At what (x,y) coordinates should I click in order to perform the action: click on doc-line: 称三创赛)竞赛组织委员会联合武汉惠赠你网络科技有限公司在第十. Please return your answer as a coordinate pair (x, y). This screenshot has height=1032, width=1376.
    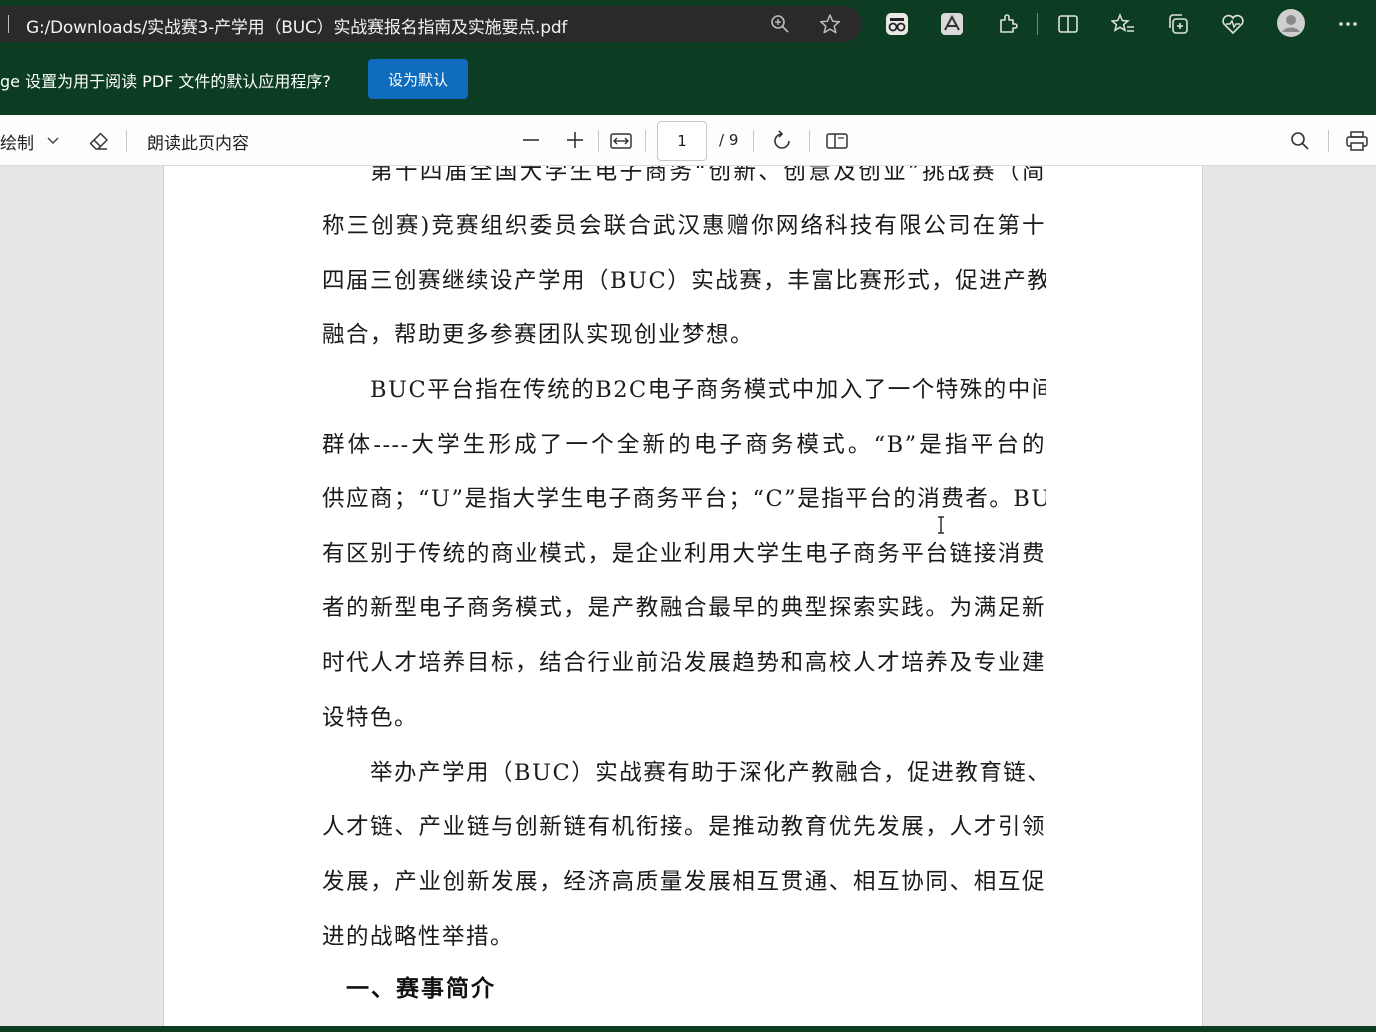
    Looking at the image, I should click on (684, 226).